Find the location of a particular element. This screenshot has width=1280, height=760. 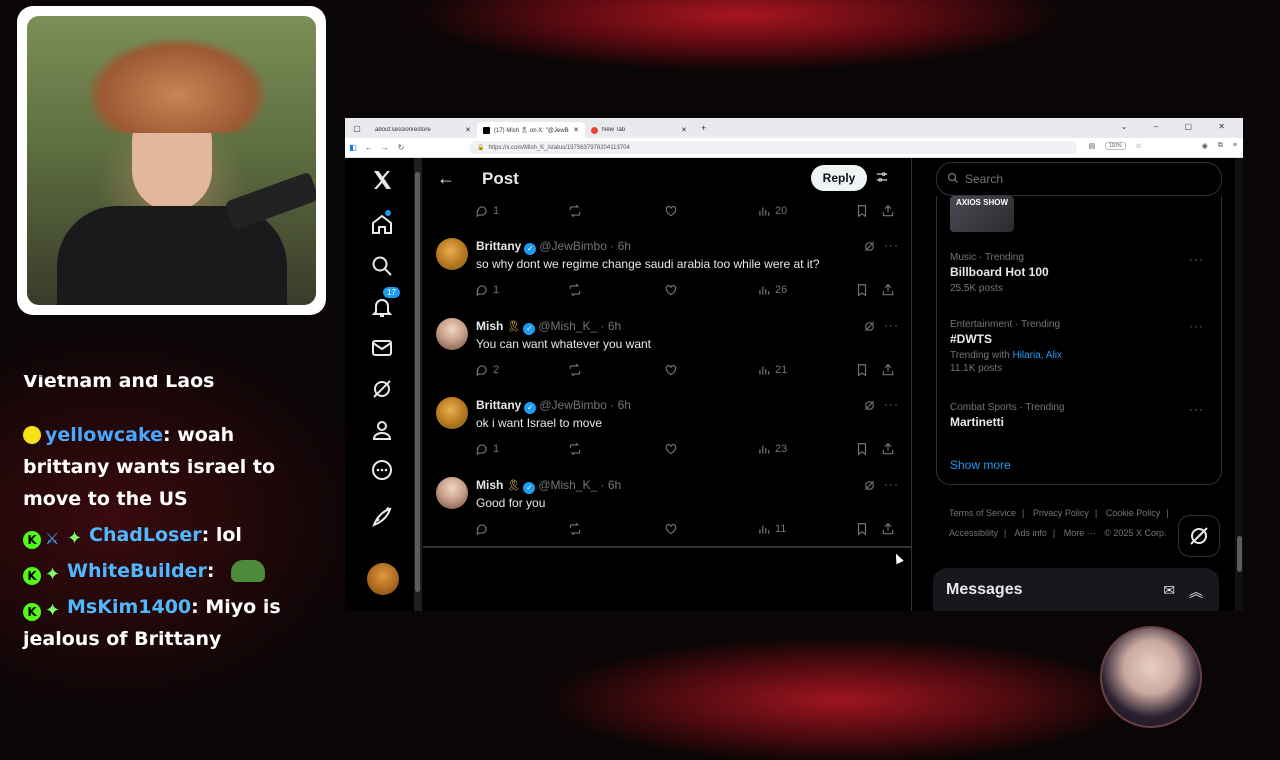

tab-new-tab: New Tab ✕ is located at coordinates (639, 130).